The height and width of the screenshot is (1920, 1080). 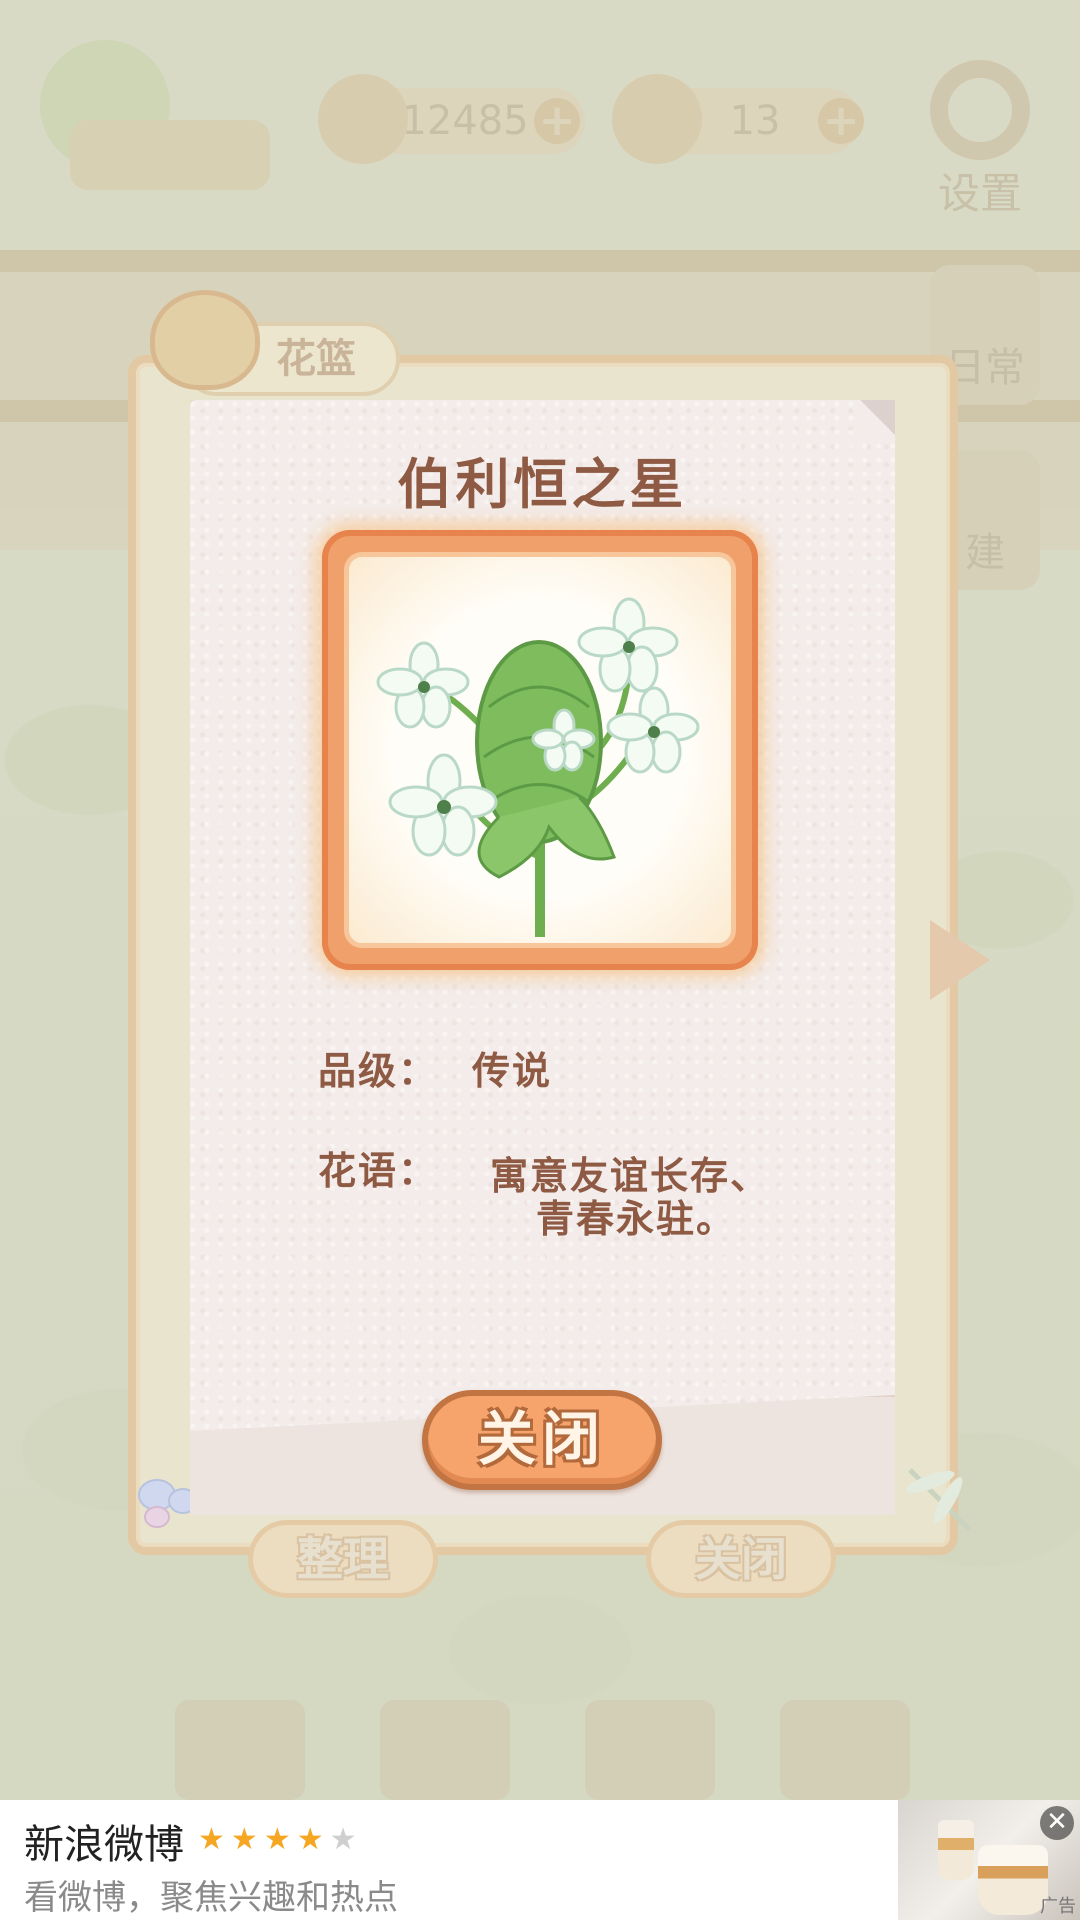 I want to click on panel-close-label: 关闭, so click(x=741, y=1559).